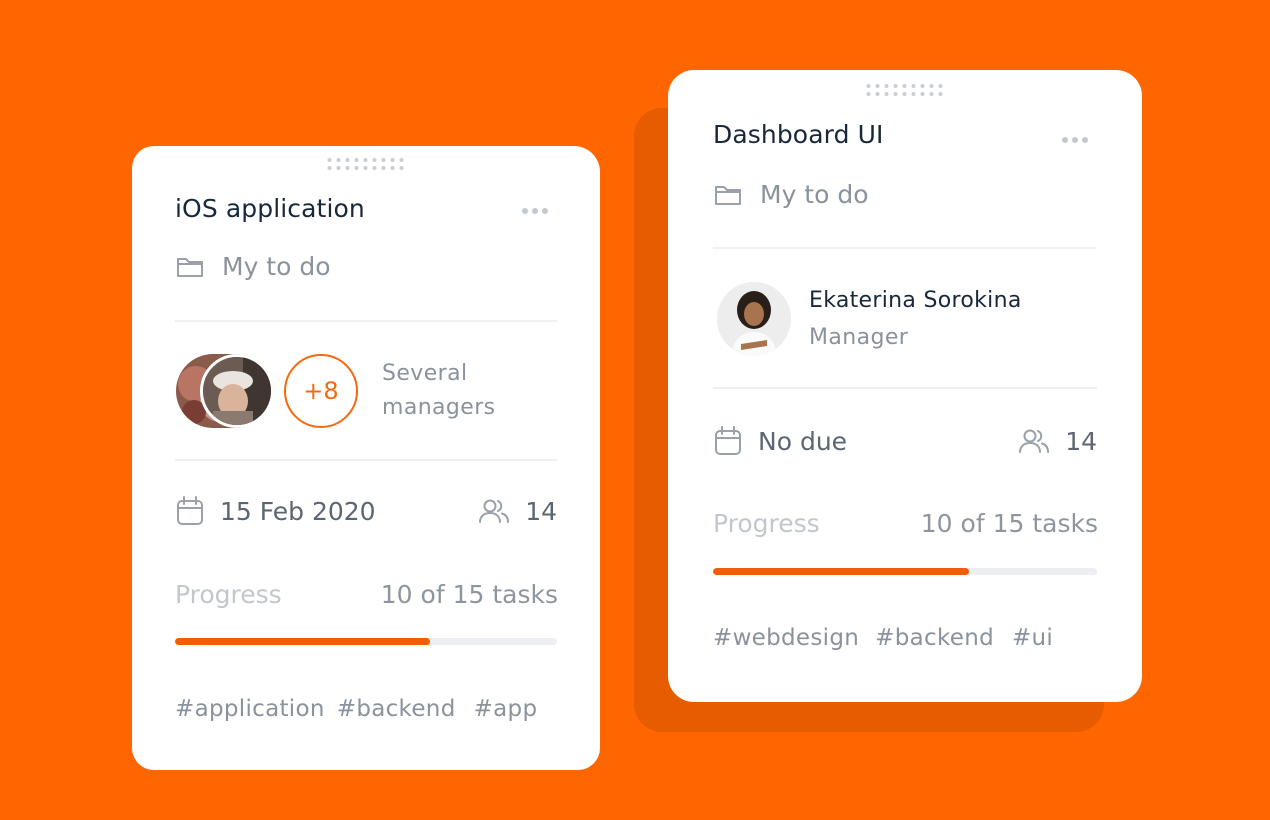 The height and width of the screenshot is (820, 1270). I want to click on due-date-text: 15 Feb 2020, so click(298, 511).